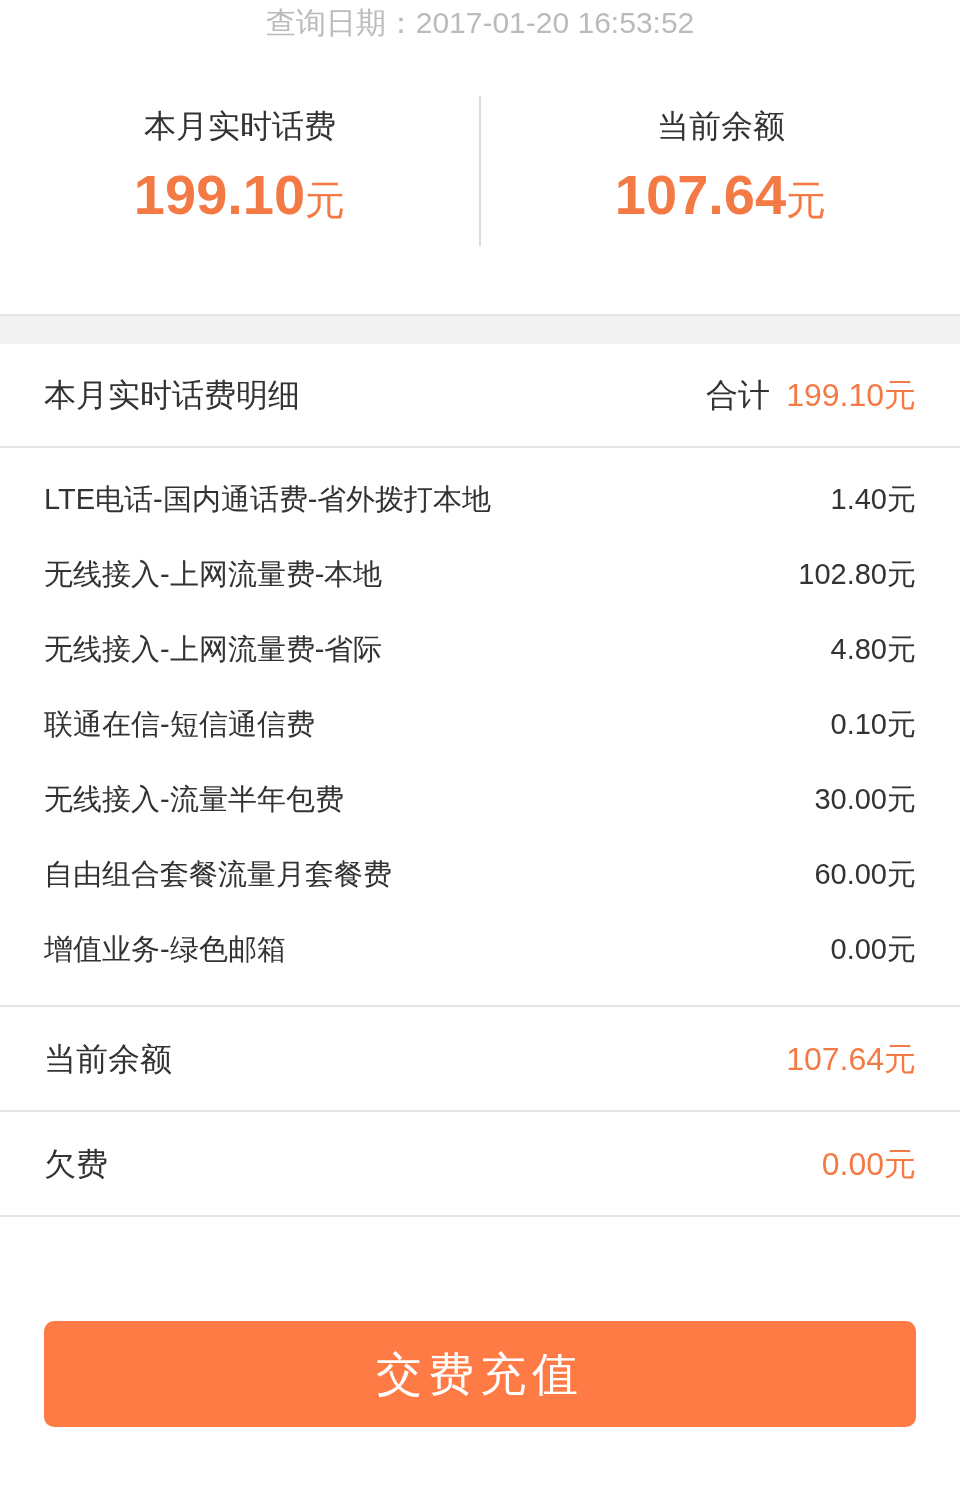 This screenshot has width=960, height=1512. I want to click on section-title: 本月实时话费明细, so click(172, 395).